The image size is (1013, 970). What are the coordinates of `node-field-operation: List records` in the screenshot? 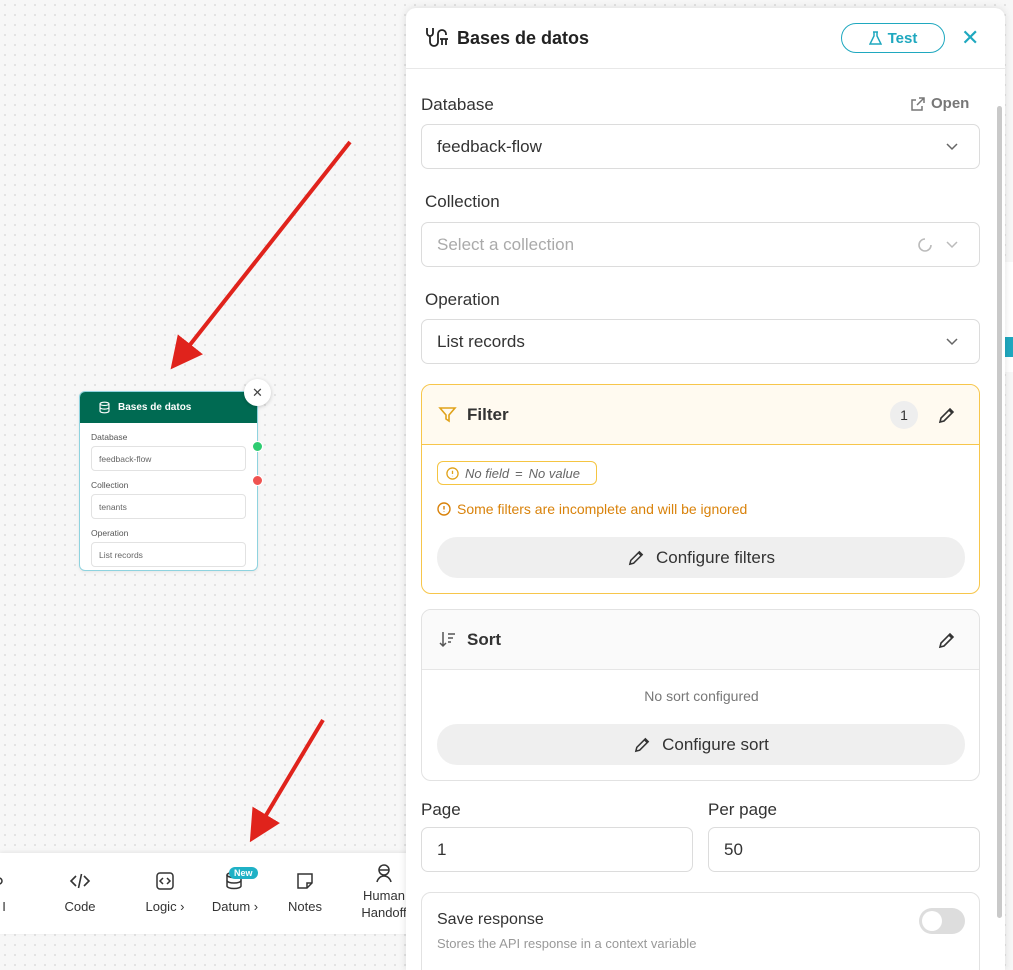 It's located at (168, 554).